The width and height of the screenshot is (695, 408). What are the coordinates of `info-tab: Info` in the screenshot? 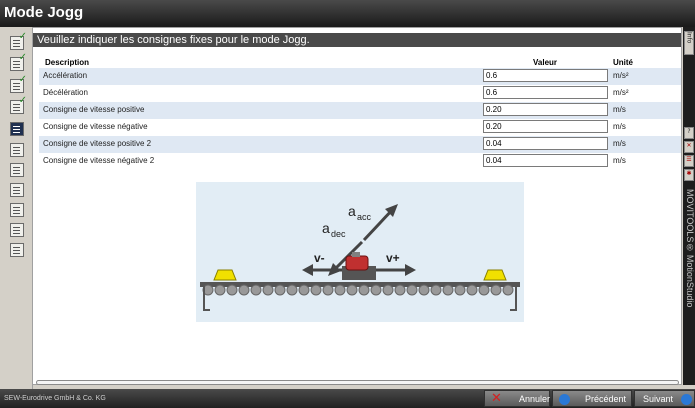 It's located at (689, 43).